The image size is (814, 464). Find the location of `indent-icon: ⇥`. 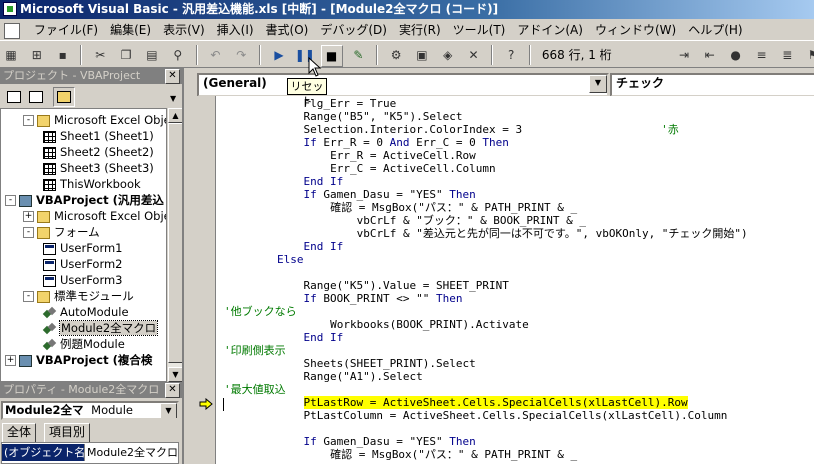

indent-icon: ⇥ is located at coordinates (684, 55).